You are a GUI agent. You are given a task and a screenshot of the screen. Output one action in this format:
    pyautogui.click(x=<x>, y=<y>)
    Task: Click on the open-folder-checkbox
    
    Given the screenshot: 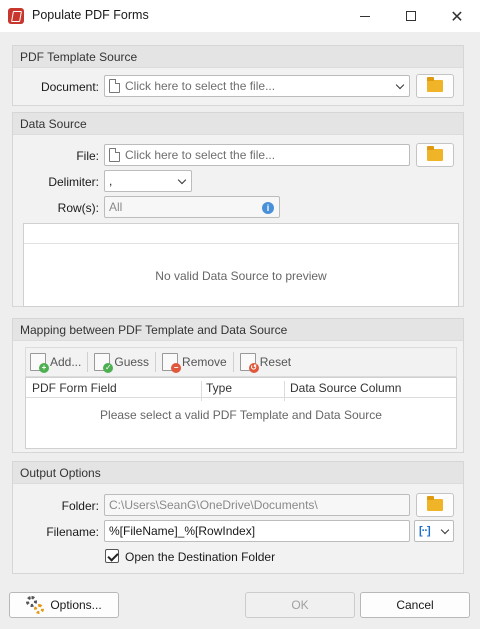 What is the action you would take?
    pyautogui.click(x=112, y=556)
    